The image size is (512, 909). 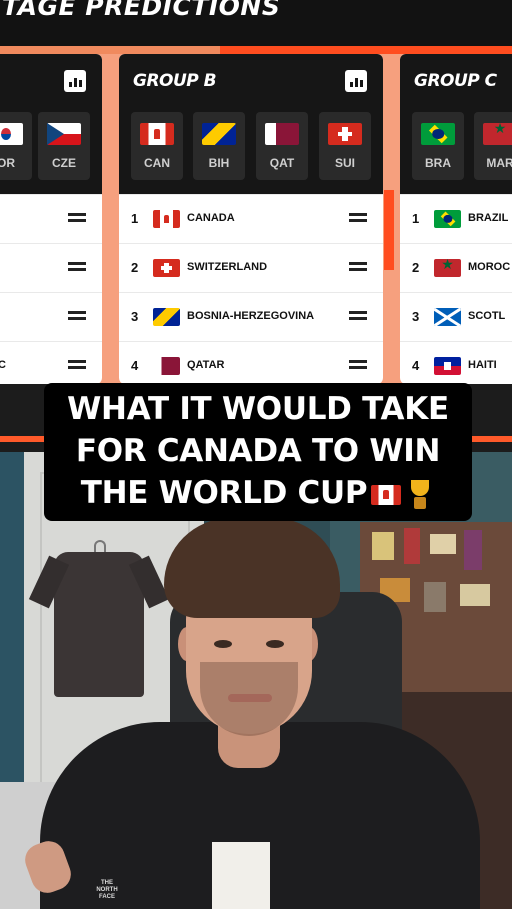 I want to click on team-chip: QAT, so click(x=282, y=146).